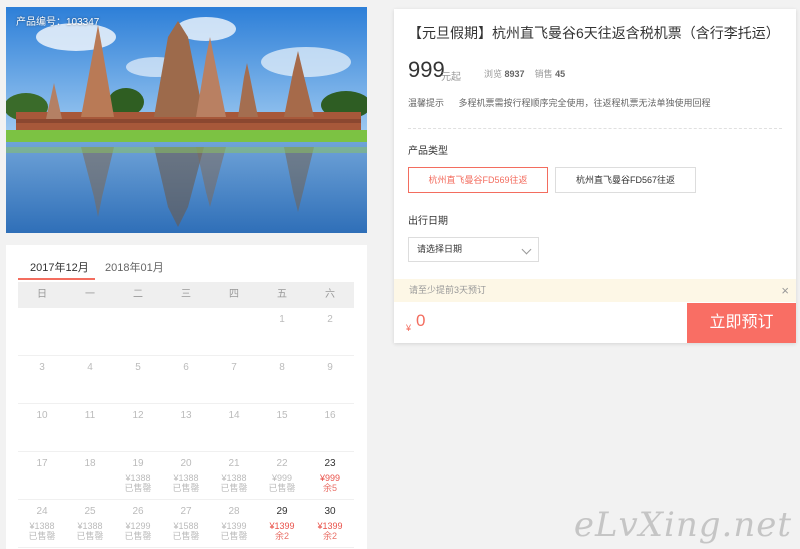 The width and height of the screenshot is (800, 549). I want to click on active-tab-indicator, so click(56, 279).